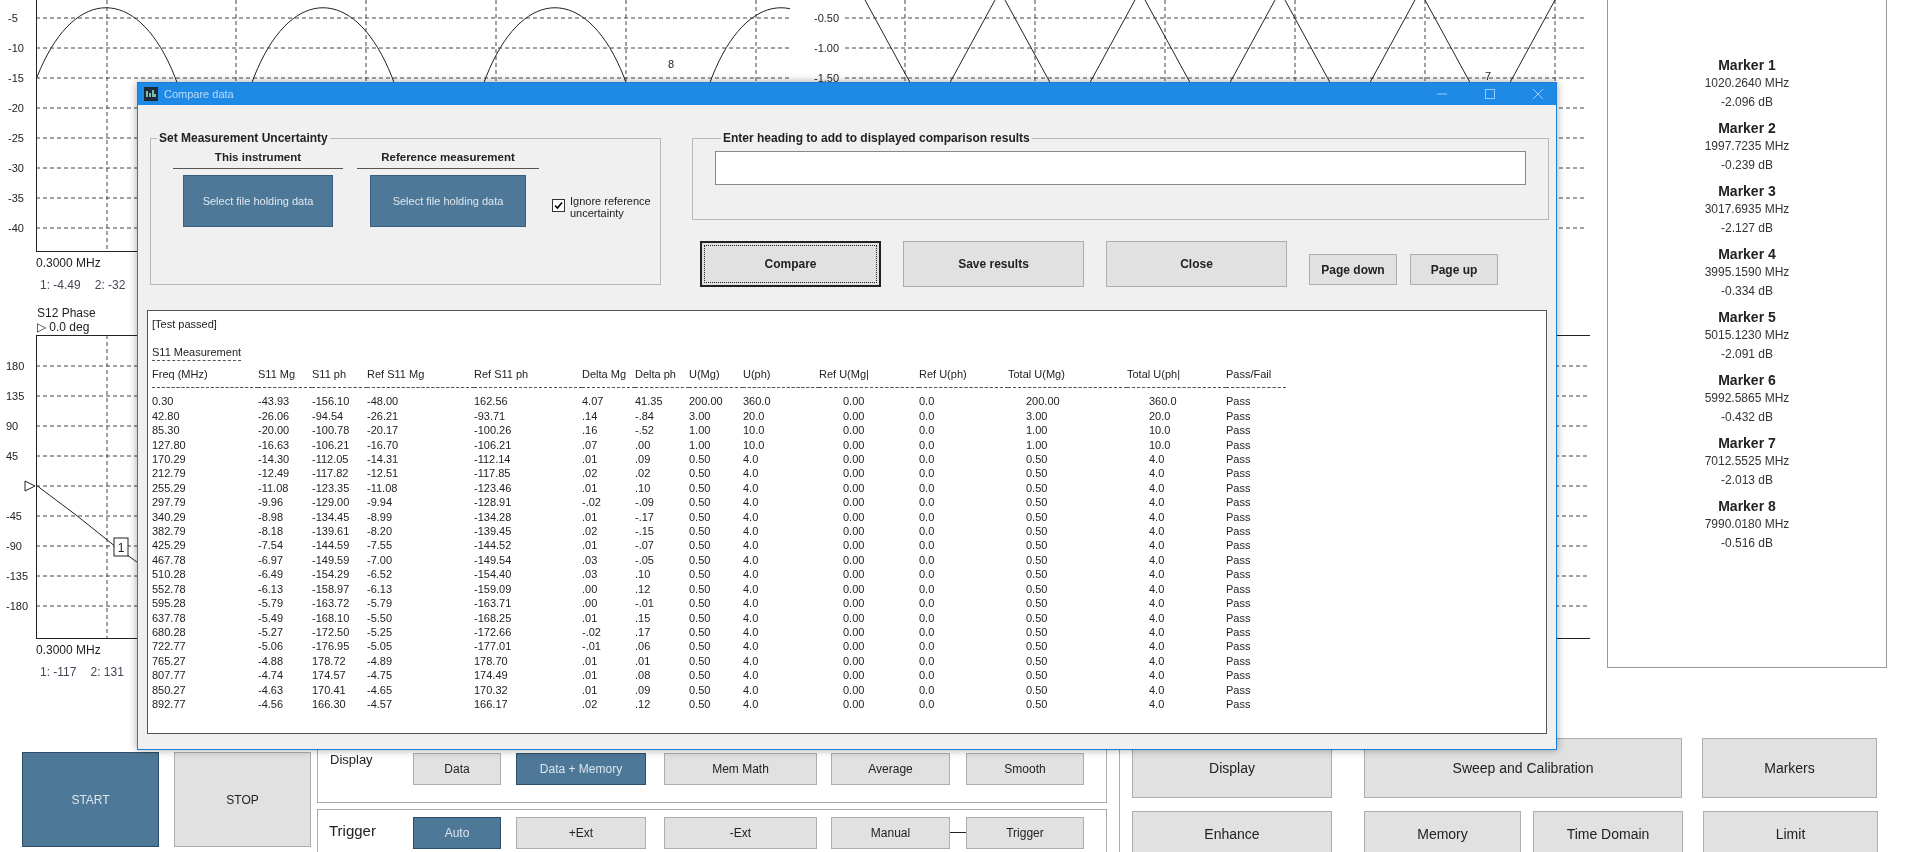  What do you see at coordinates (420, 517) in the screenshot?
I see `table-cell: -8.99` at bounding box center [420, 517].